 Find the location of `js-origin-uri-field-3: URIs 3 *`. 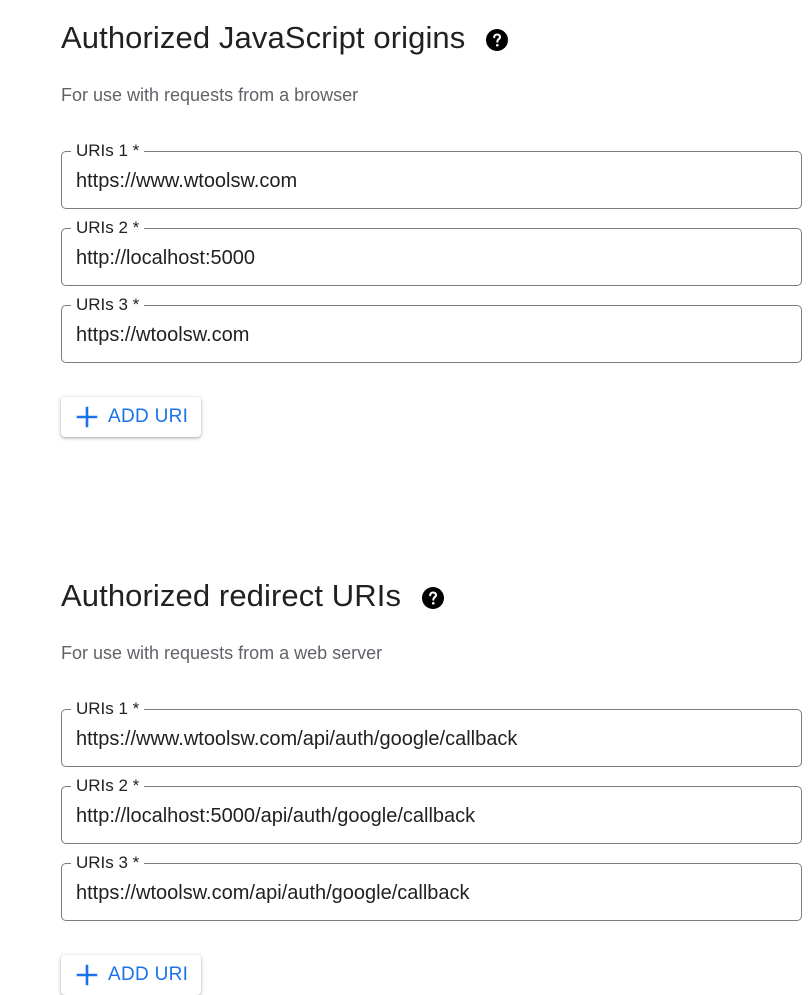

js-origin-uri-field-3: URIs 3 * is located at coordinates (431, 328).